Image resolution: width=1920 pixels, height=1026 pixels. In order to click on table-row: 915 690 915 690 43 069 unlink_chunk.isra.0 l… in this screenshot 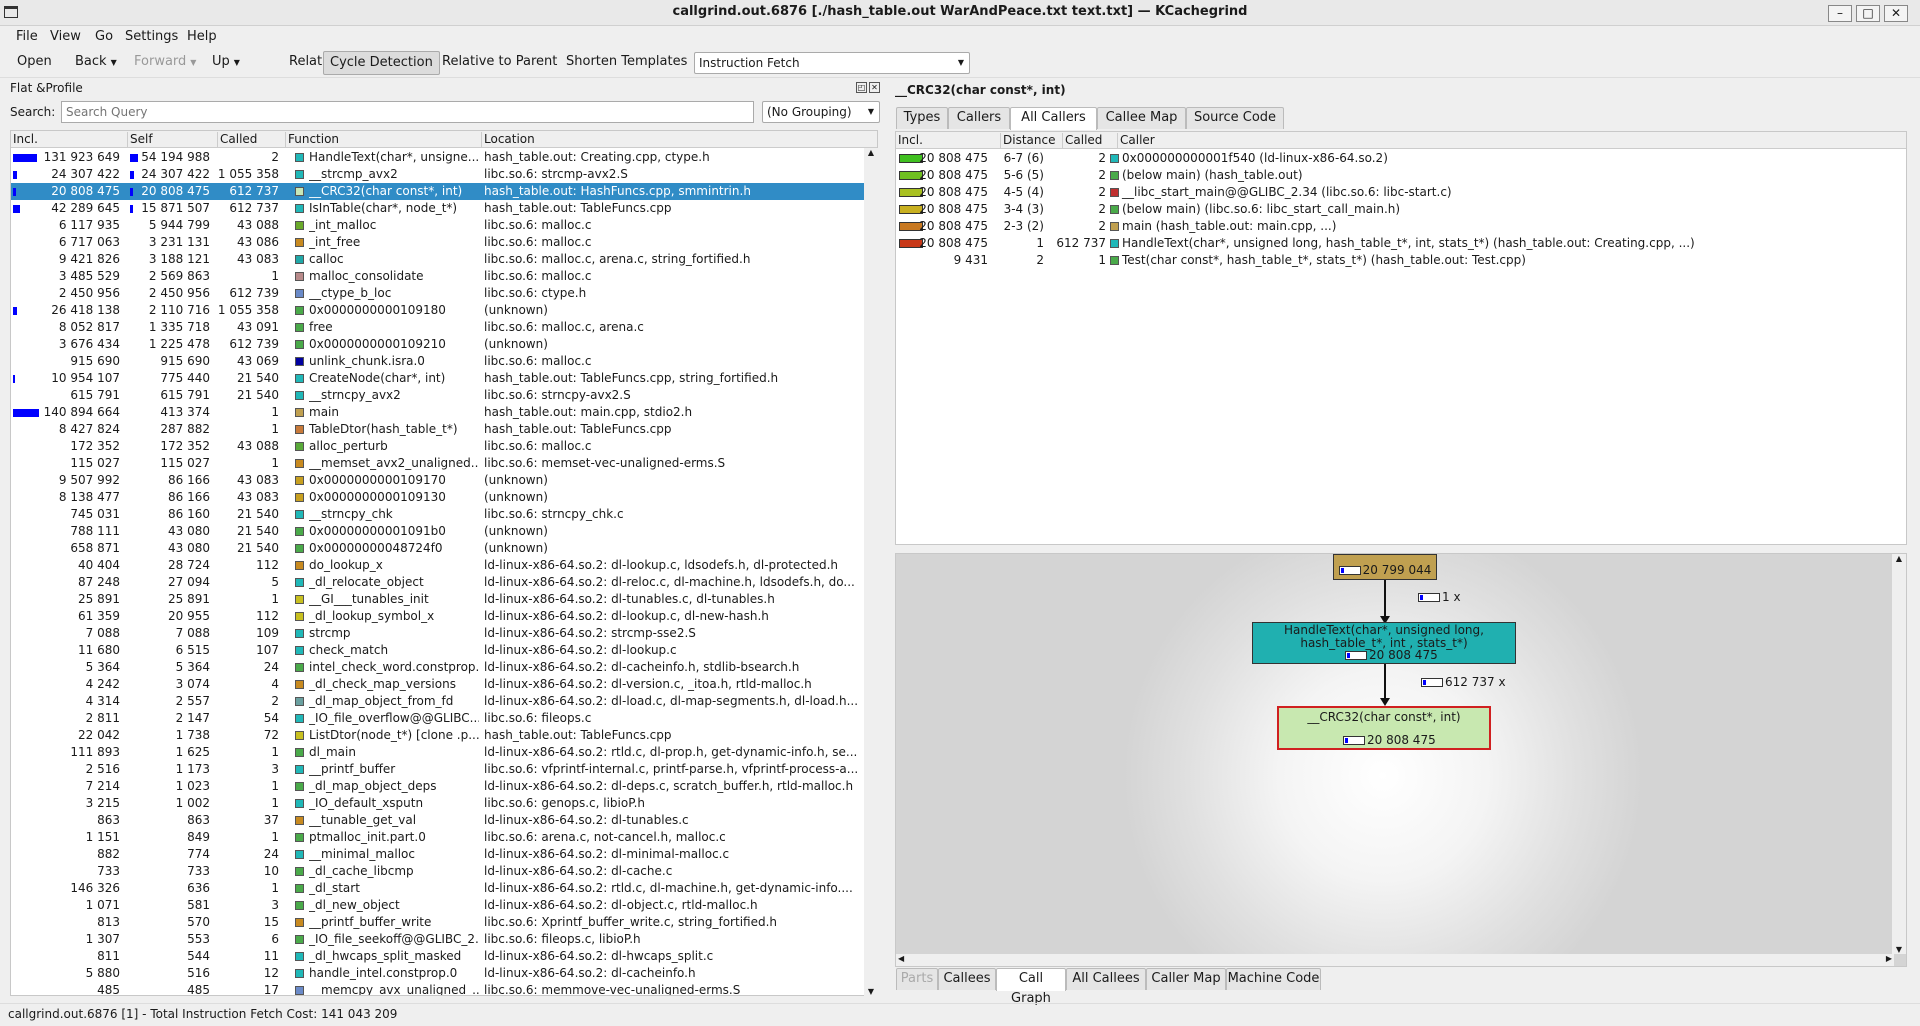, I will do `click(444, 361)`.